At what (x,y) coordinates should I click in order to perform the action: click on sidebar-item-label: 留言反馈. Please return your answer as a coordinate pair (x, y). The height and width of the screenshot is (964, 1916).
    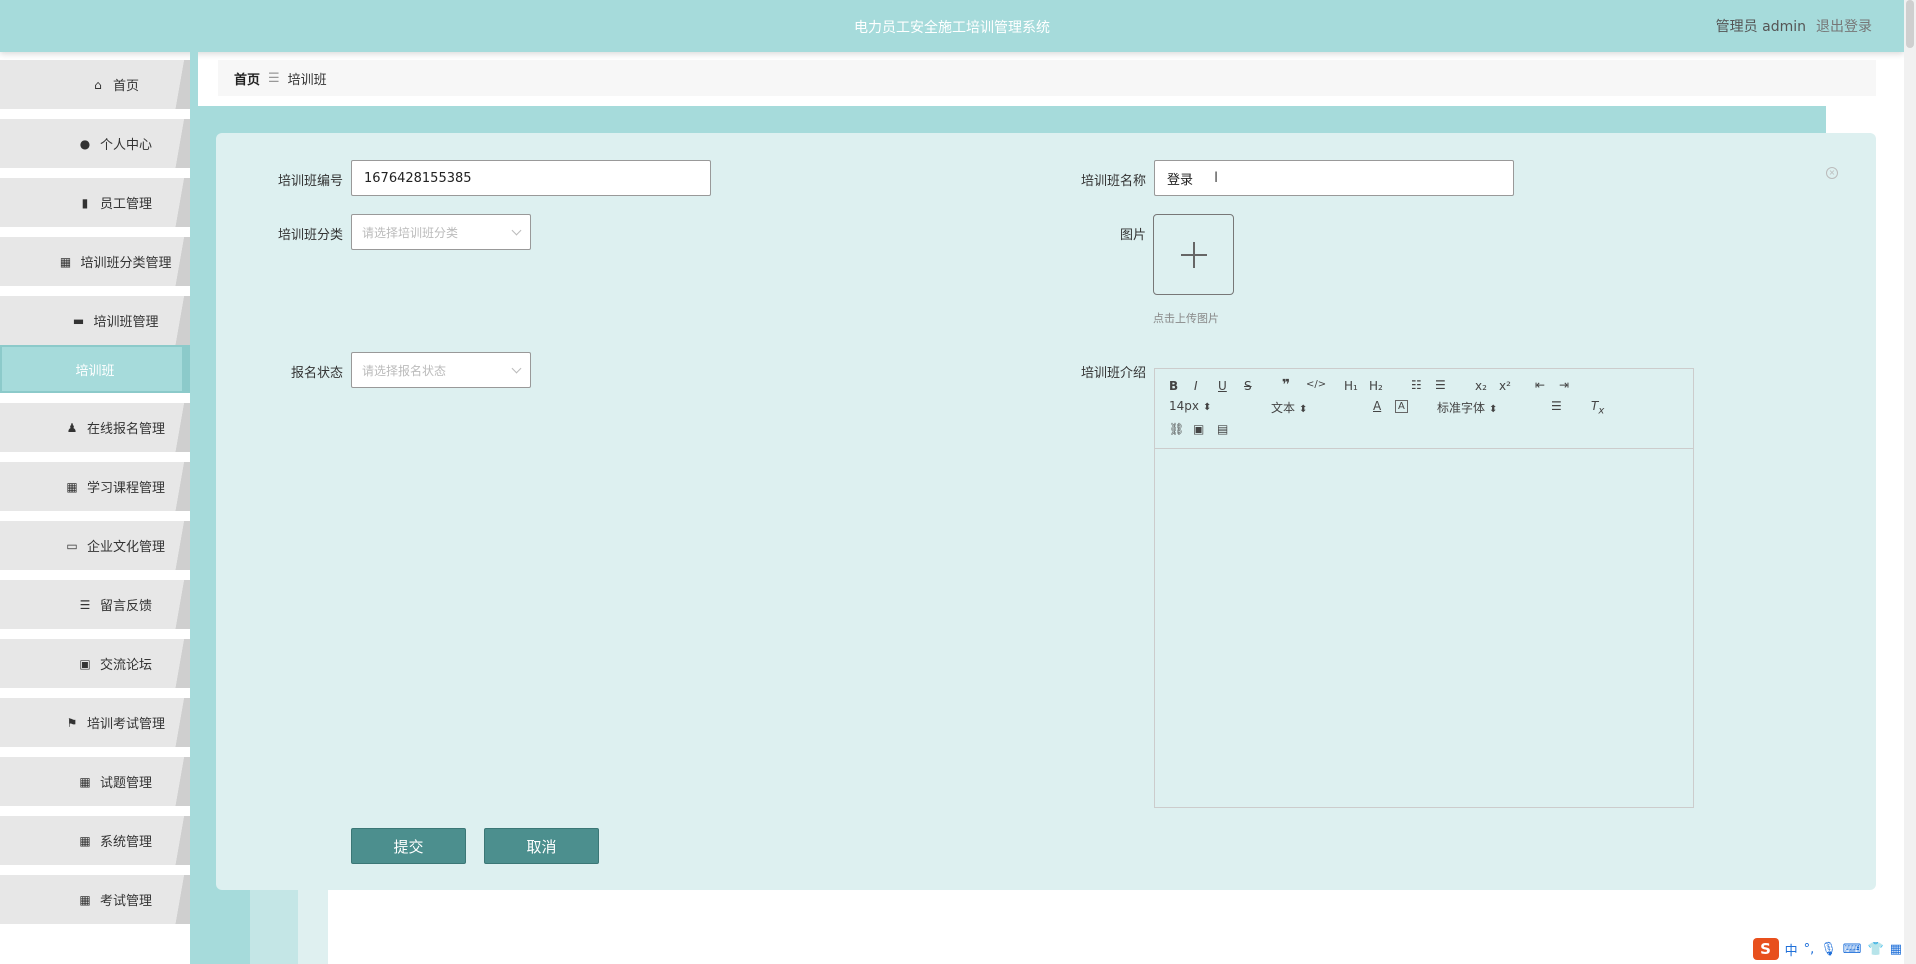
    Looking at the image, I should click on (125, 606).